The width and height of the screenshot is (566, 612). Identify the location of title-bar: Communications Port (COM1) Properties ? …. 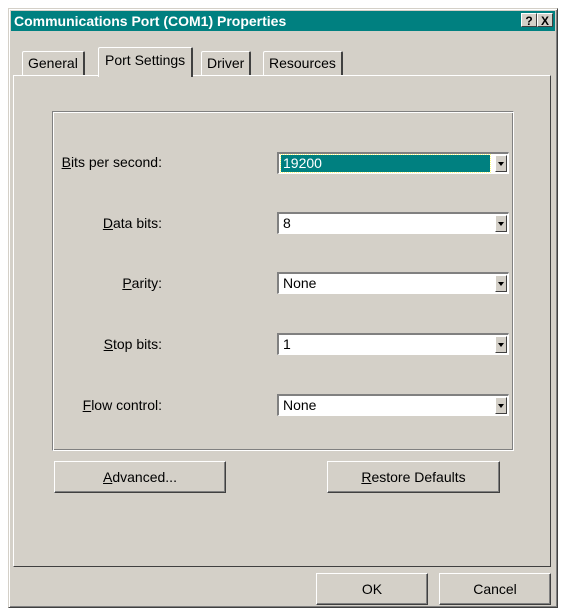
(283, 21).